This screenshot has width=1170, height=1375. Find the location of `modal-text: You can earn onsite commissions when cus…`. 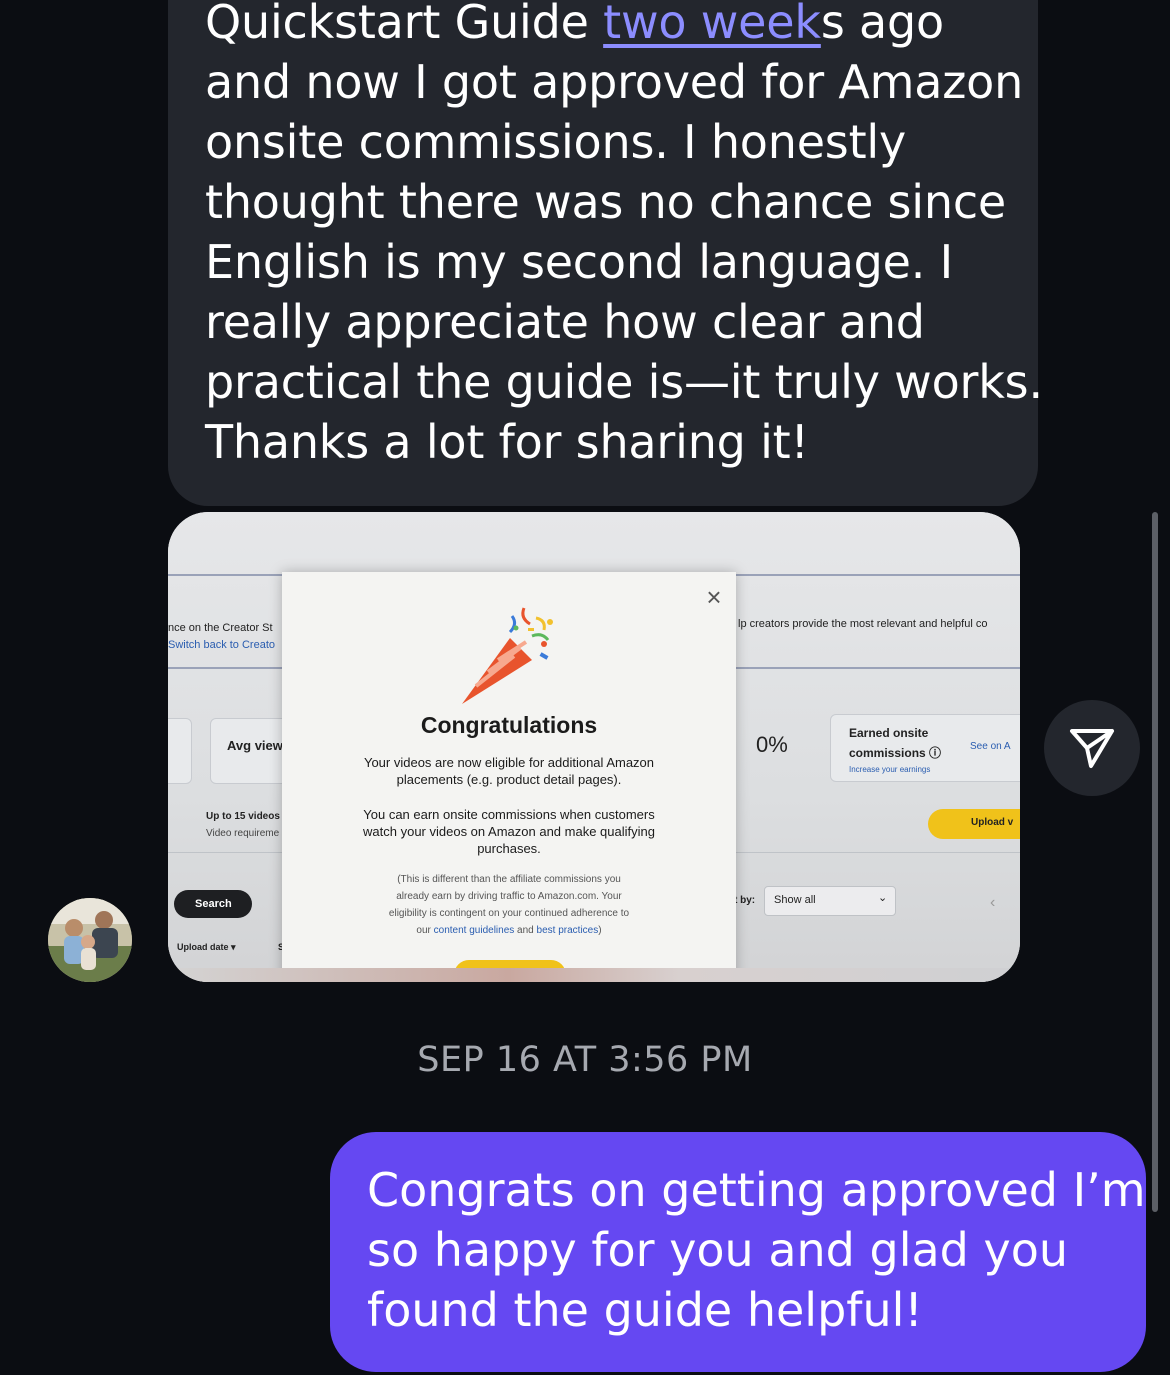

modal-text: You can earn onsite commissions when cus… is located at coordinates (509, 814).